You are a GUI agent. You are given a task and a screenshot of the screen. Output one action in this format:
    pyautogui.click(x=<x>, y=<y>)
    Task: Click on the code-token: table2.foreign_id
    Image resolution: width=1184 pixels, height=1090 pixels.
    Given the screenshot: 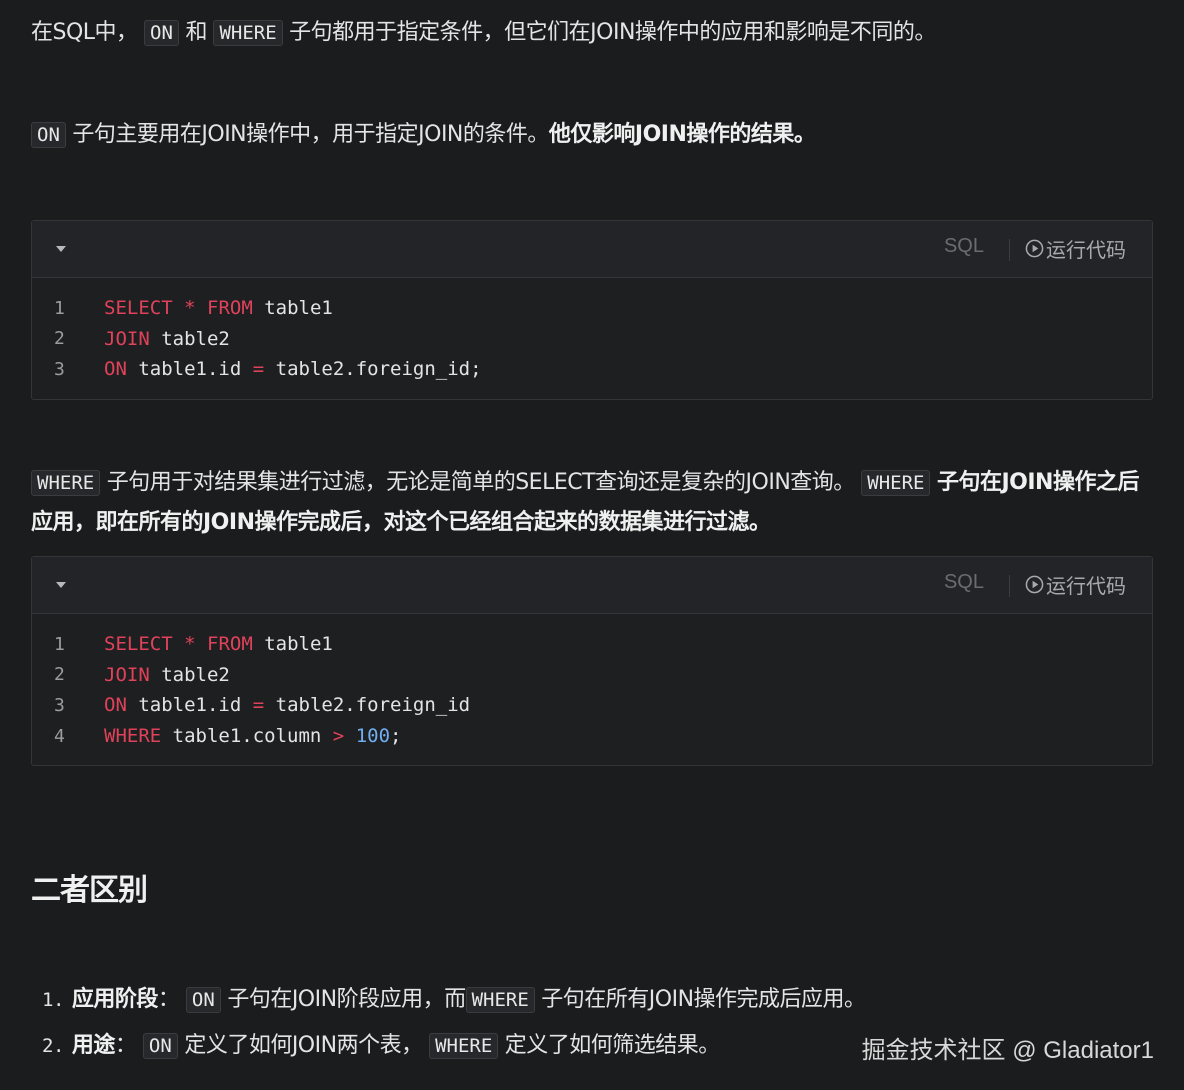 What is the action you would take?
    pyautogui.click(x=367, y=705)
    